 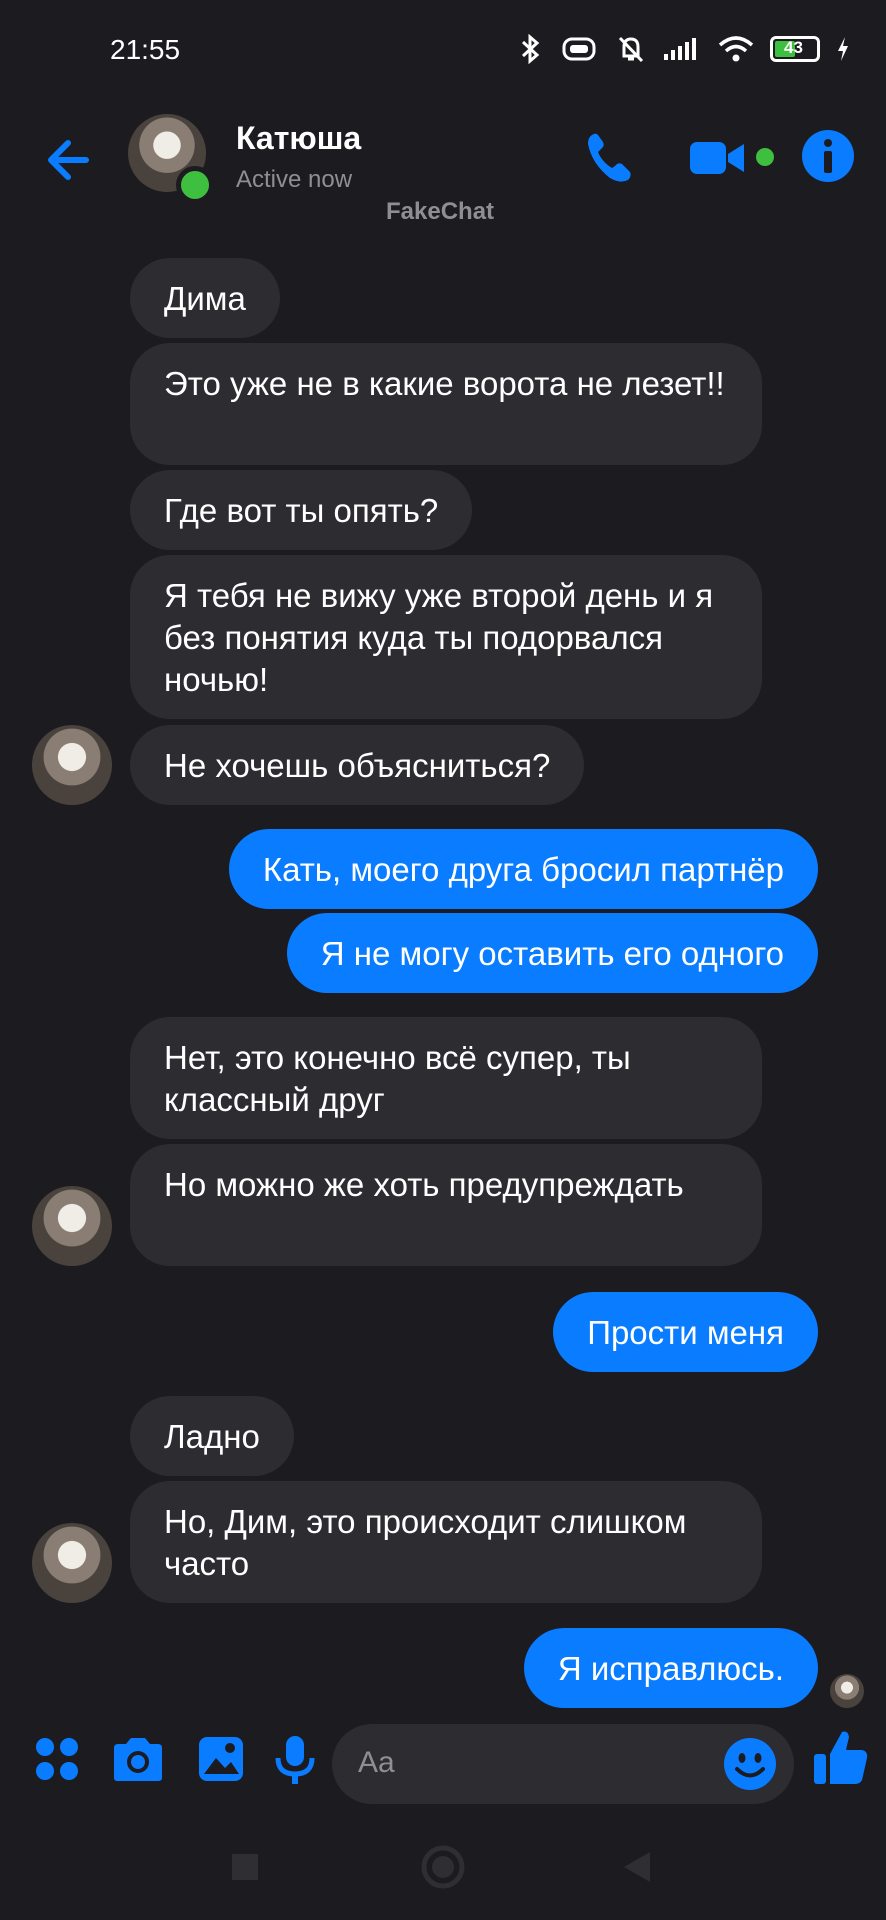 I want to click on home-icon, so click(x=443, y=1867).